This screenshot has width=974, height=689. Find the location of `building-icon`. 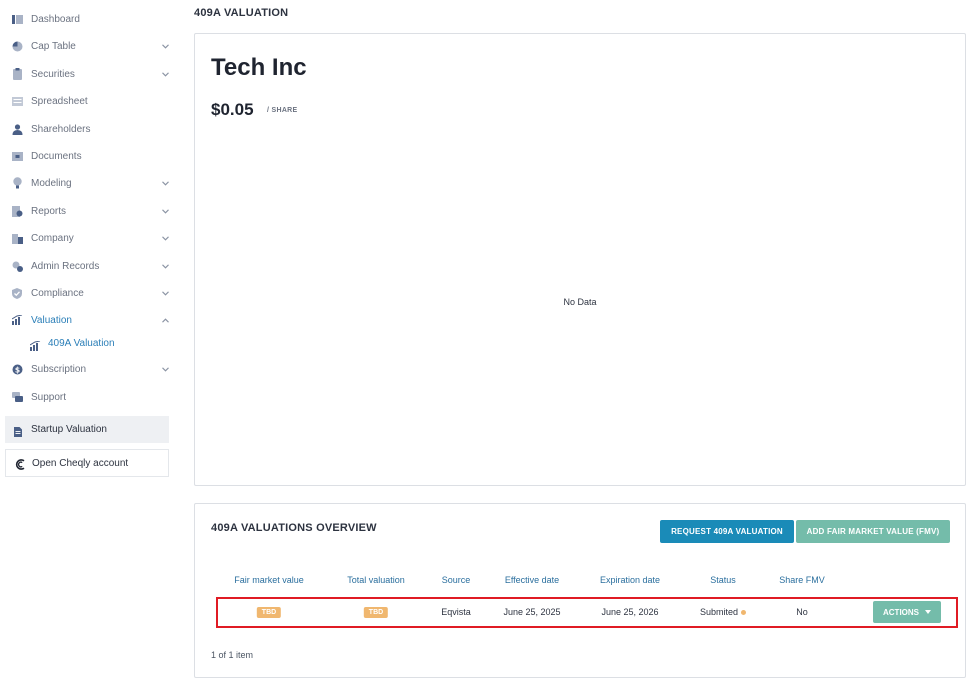

building-icon is located at coordinates (17, 238).